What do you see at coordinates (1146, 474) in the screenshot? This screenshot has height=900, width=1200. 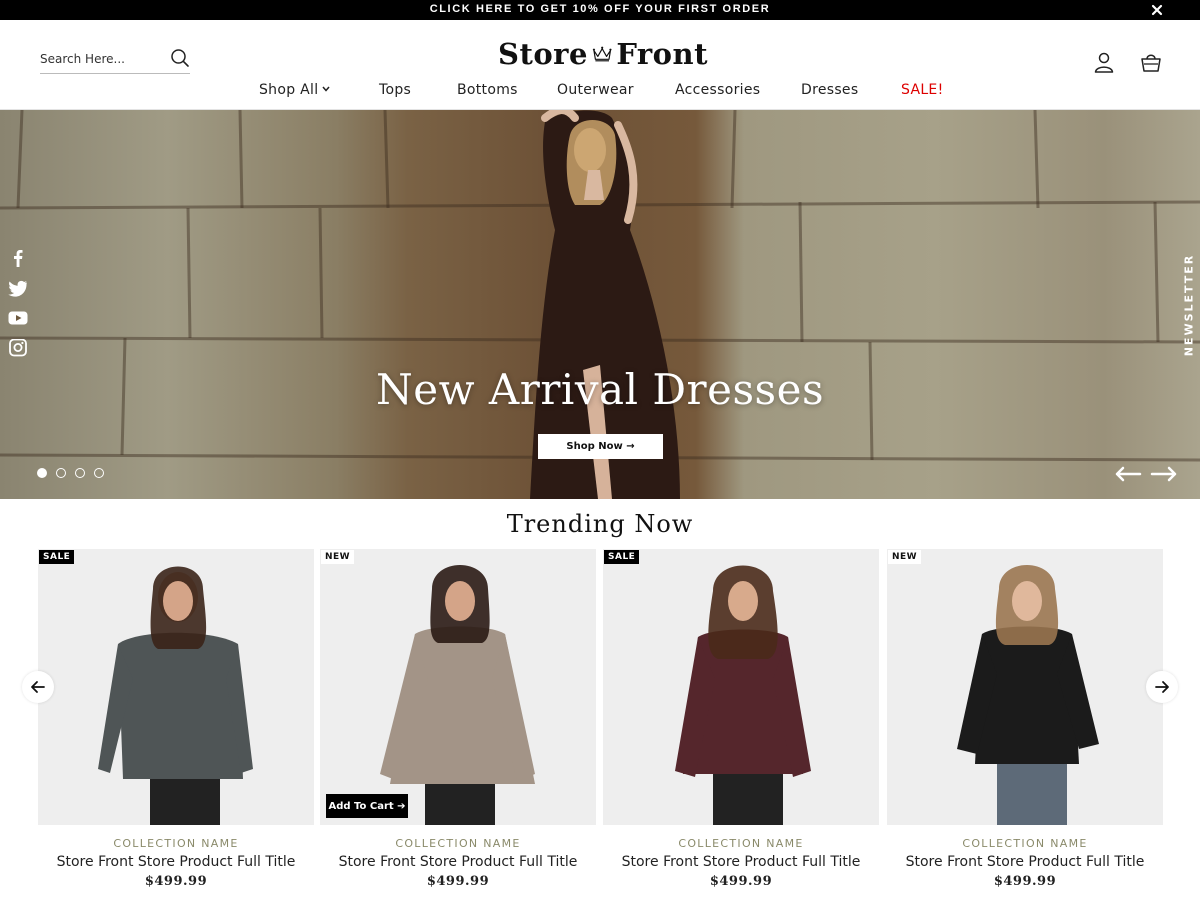 I see `hero-arrows` at bounding box center [1146, 474].